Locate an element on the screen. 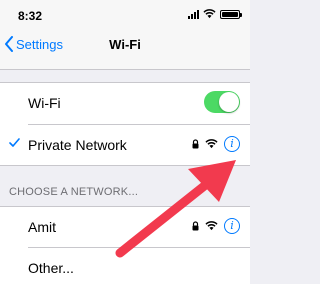 The image size is (320, 284). network-row-amit: Amit i is located at coordinates (125, 227).